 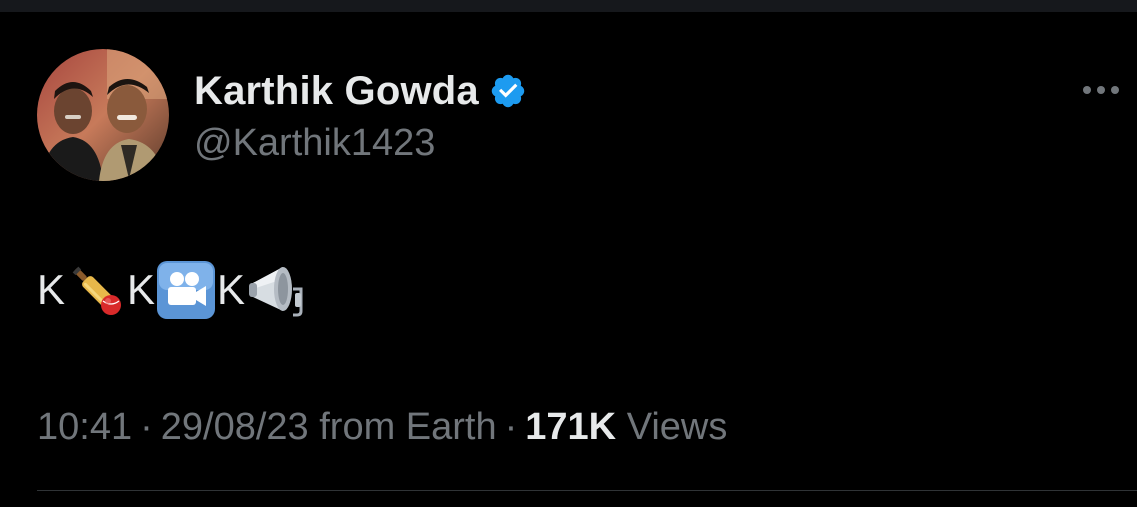 I want to click on top-bar-strip, so click(x=568, y=6).